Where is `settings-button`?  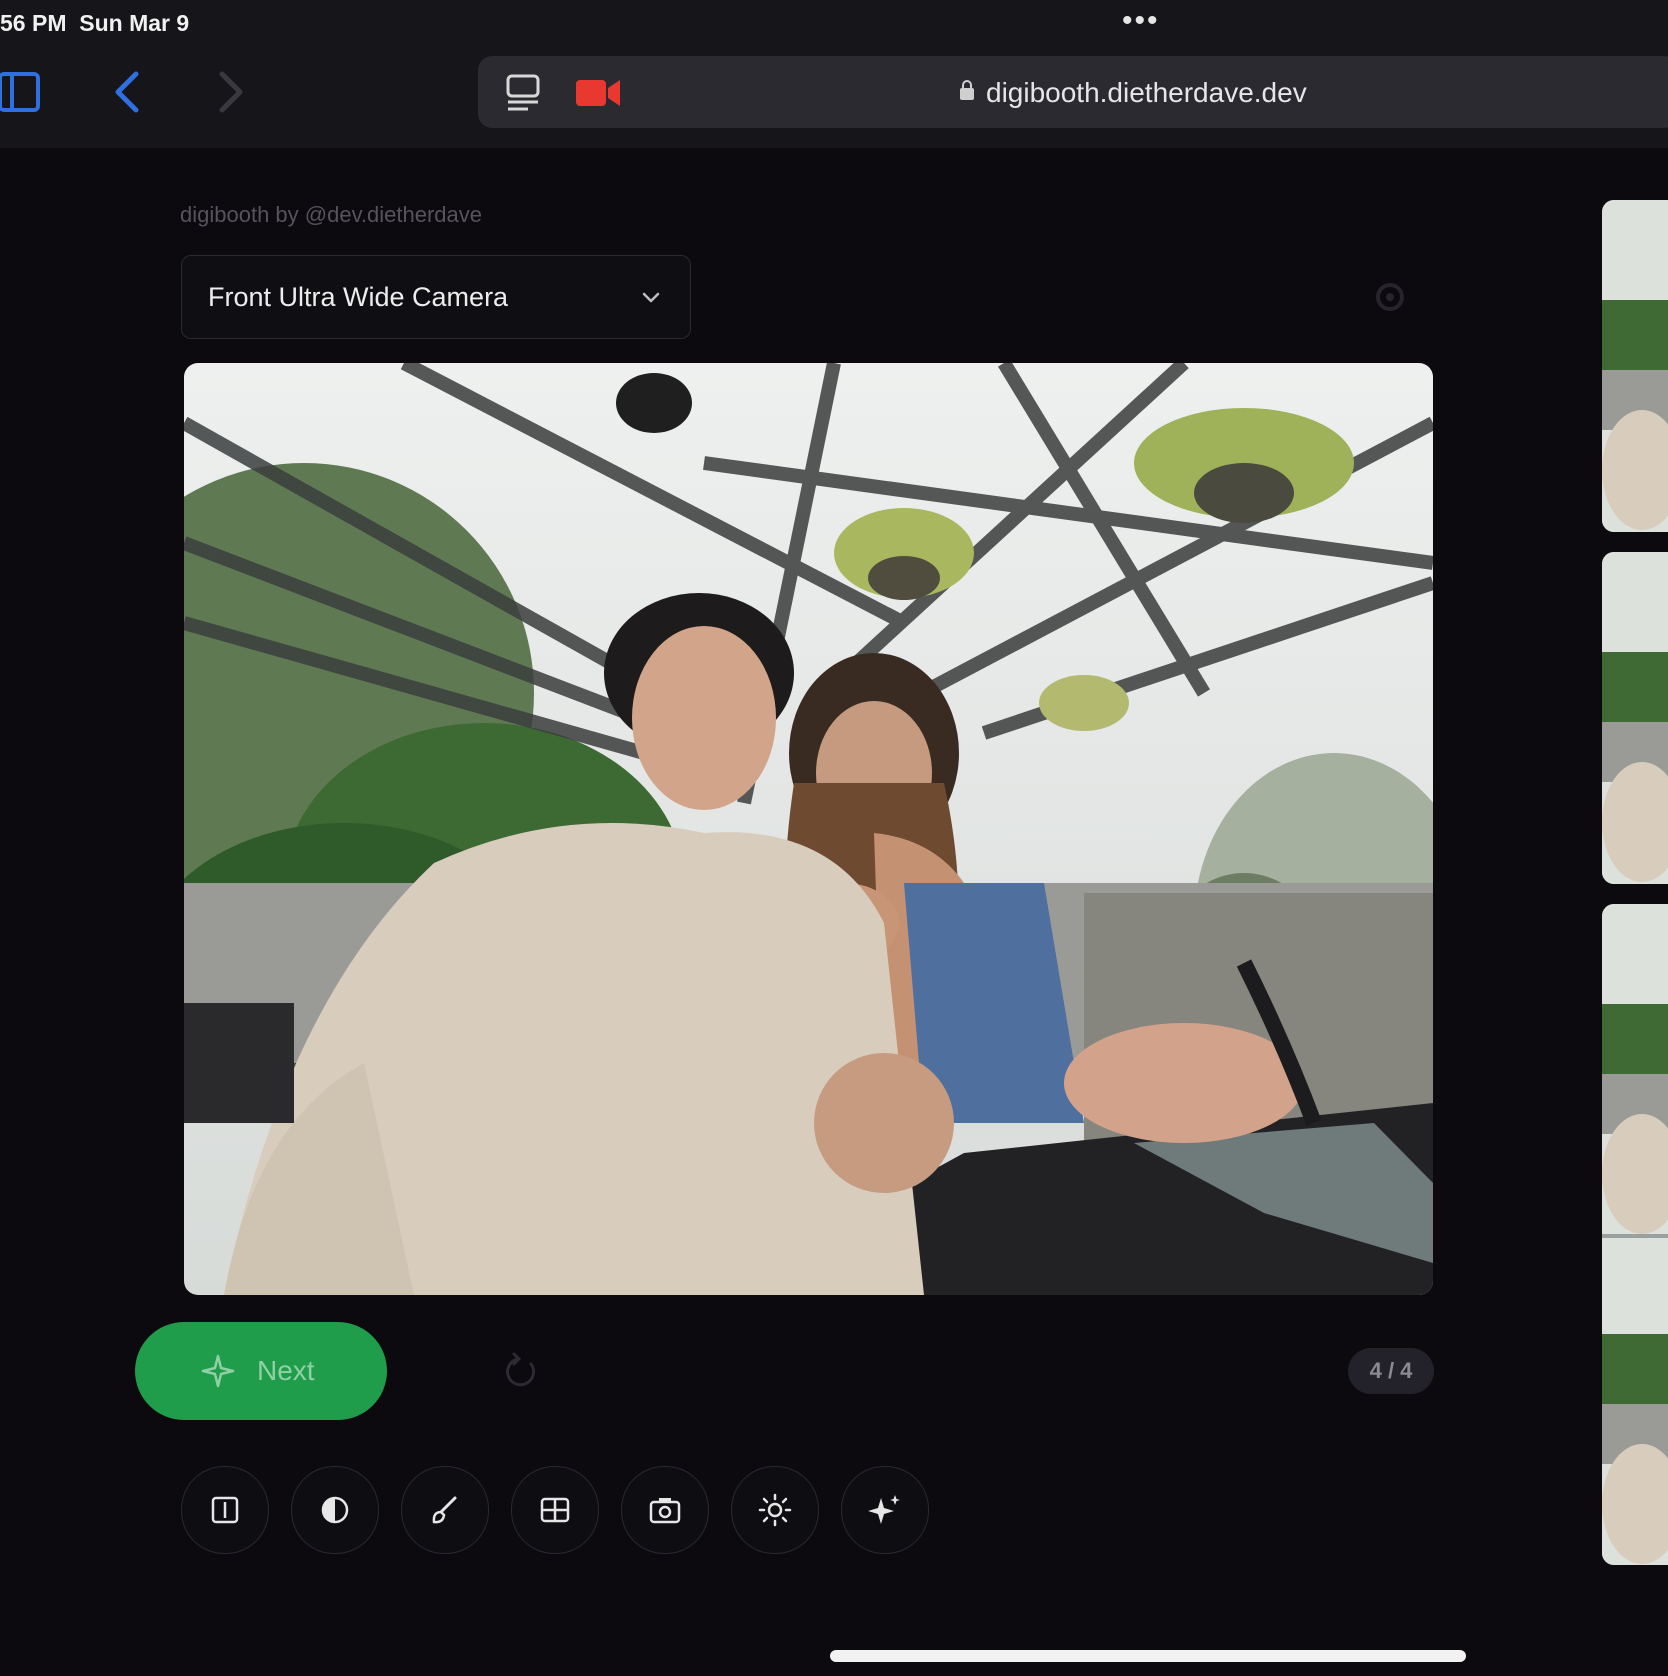 settings-button is located at coordinates (1390, 297).